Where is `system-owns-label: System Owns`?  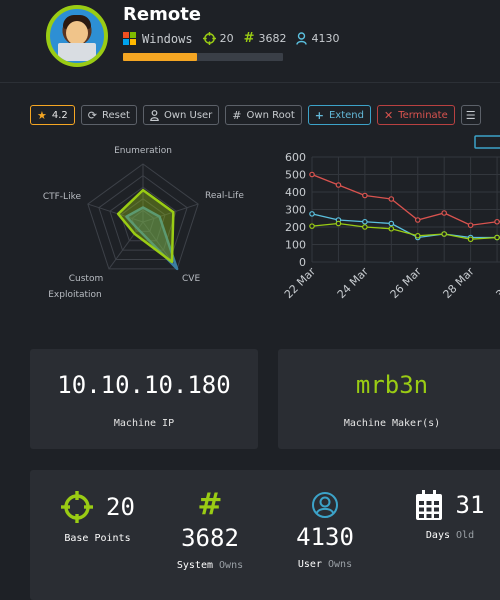 system-owns-label: System Owns is located at coordinates (210, 565).